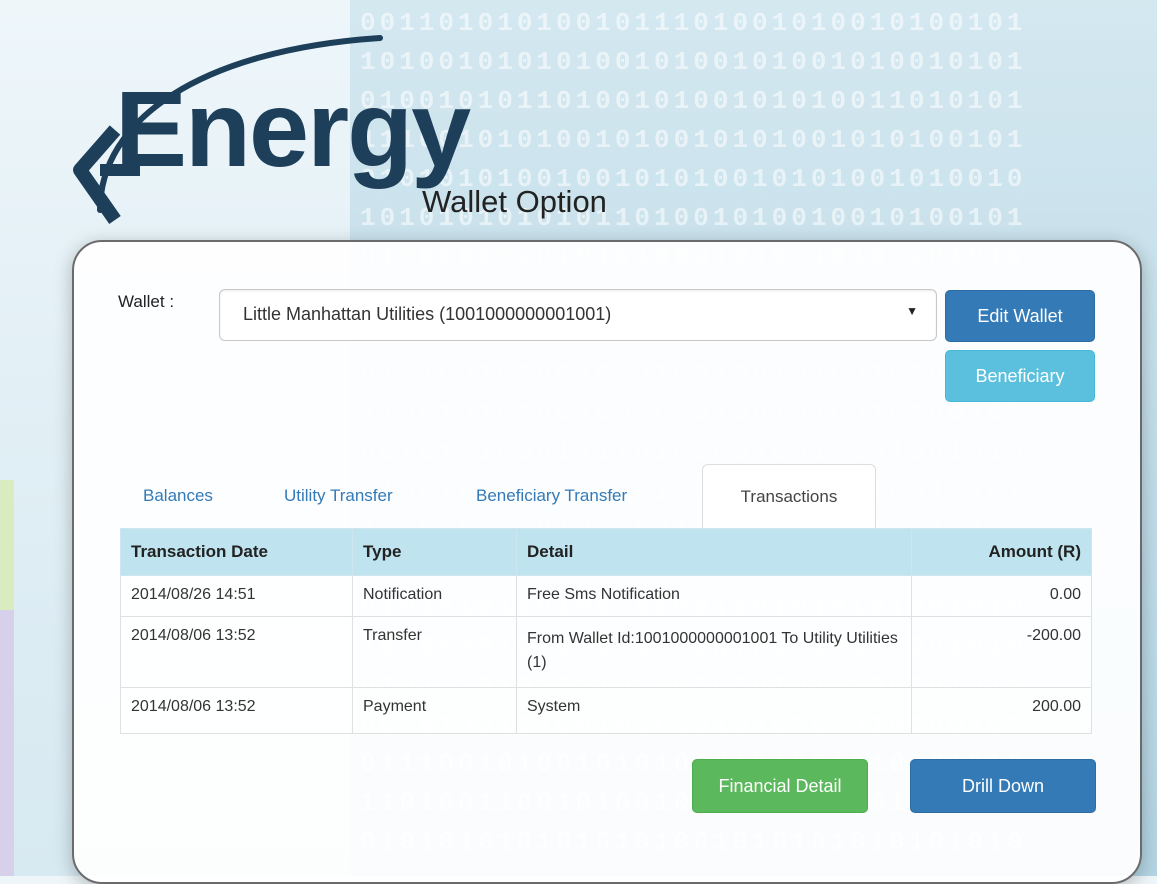  Describe the element at coordinates (1001, 552) in the screenshot. I see `col-amount: Amount (R)` at that location.